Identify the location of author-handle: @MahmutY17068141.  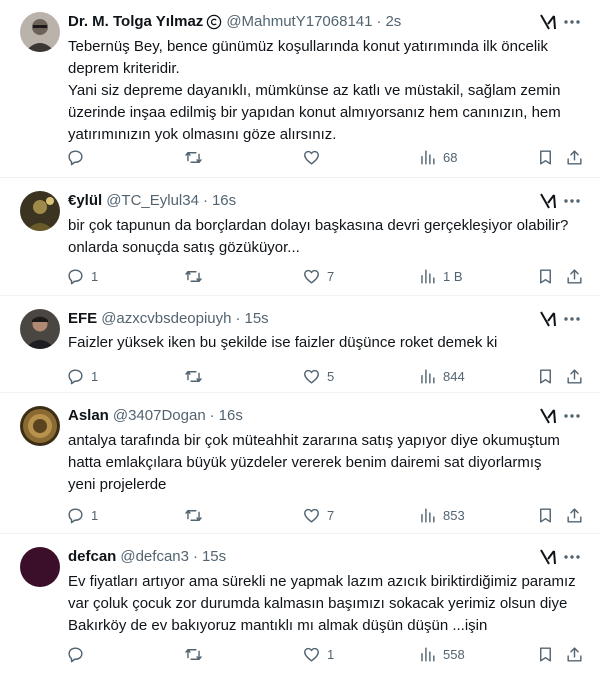
(299, 22).